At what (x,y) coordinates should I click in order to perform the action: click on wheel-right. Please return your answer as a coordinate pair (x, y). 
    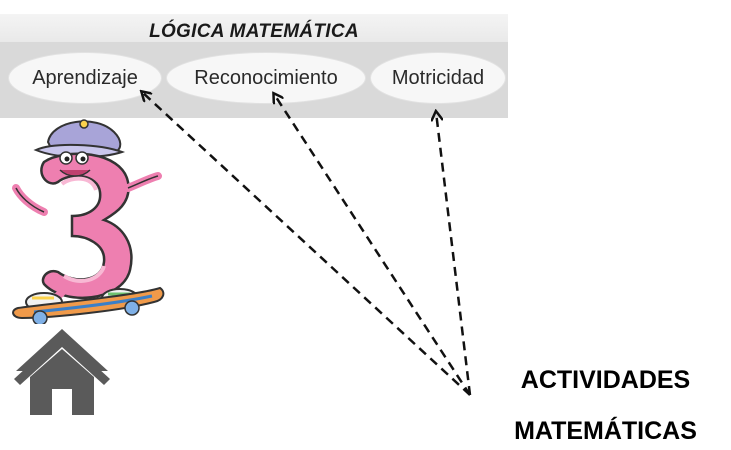
    Looking at the image, I should click on (132, 308).